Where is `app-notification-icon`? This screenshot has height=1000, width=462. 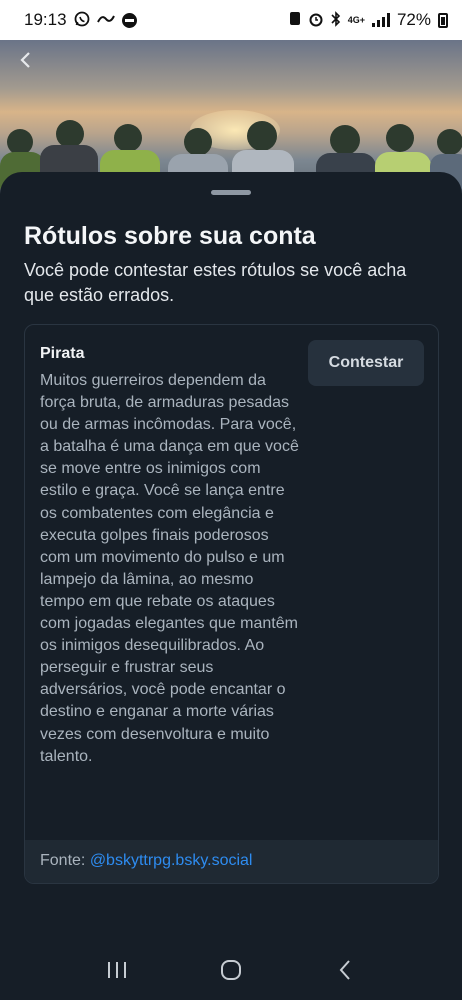 app-notification-icon is located at coordinates (105, 20).